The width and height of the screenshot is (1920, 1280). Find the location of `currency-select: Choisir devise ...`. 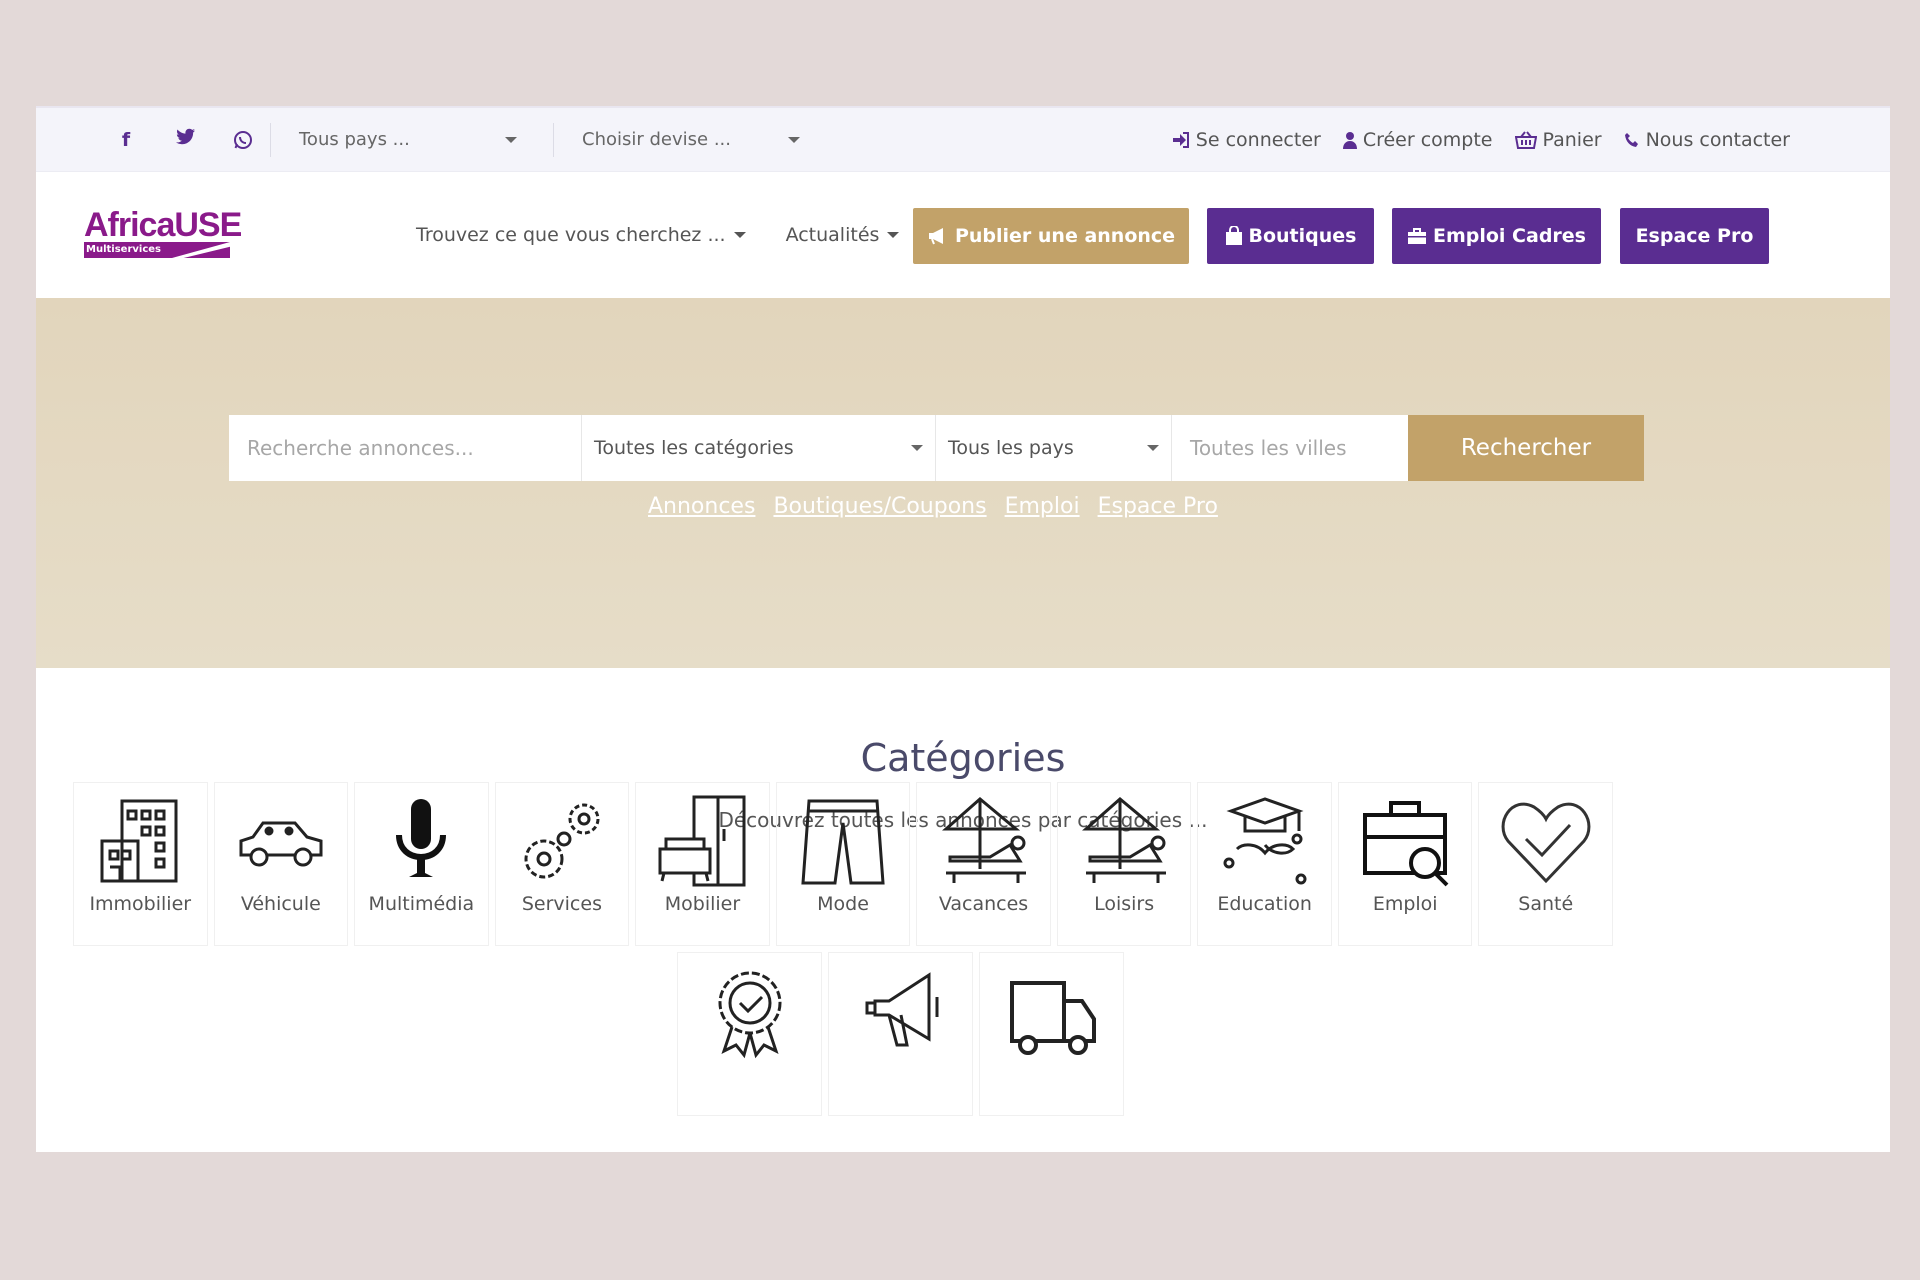

currency-select: Choisir devise ... is located at coordinates (695, 139).